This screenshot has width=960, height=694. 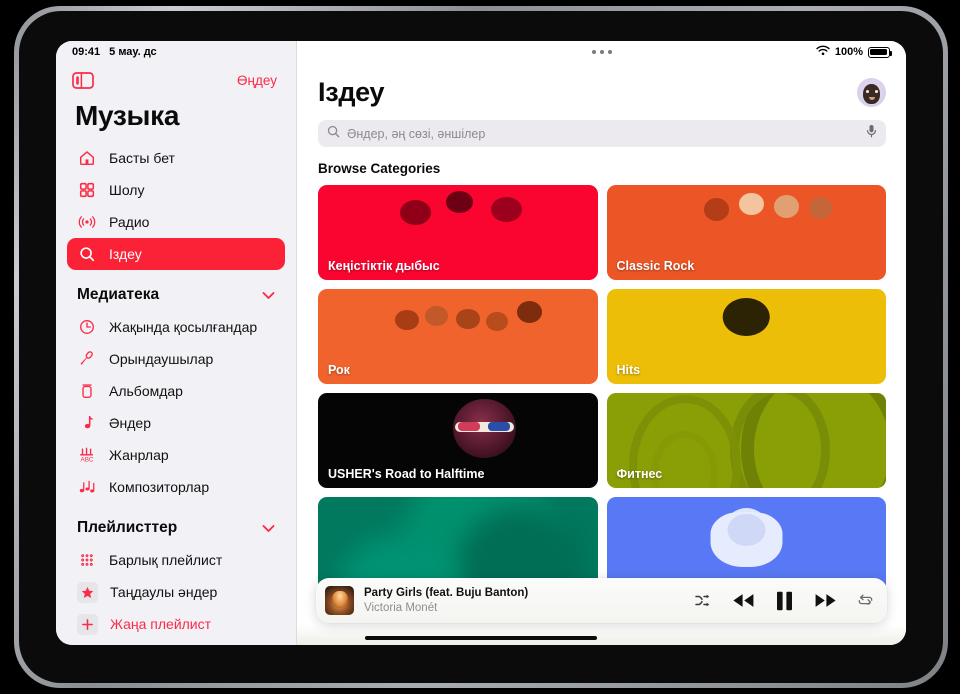 I want to click on sidebar-item-label: Басты бет, so click(x=142, y=158).